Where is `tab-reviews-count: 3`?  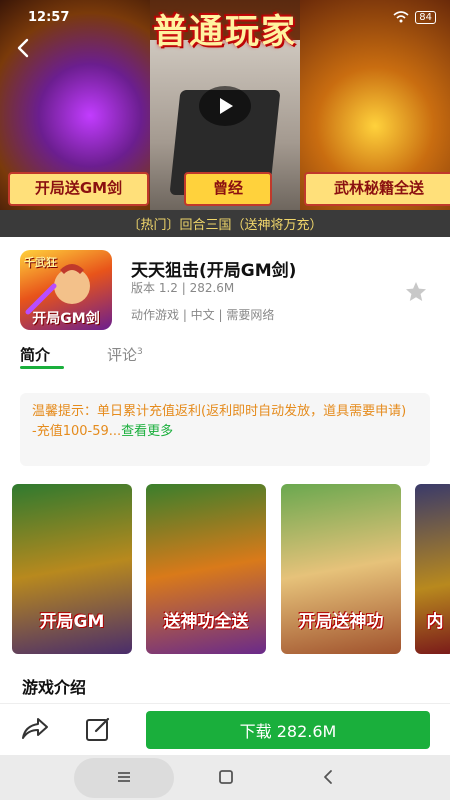 tab-reviews-count: 3 is located at coordinates (140, 352).